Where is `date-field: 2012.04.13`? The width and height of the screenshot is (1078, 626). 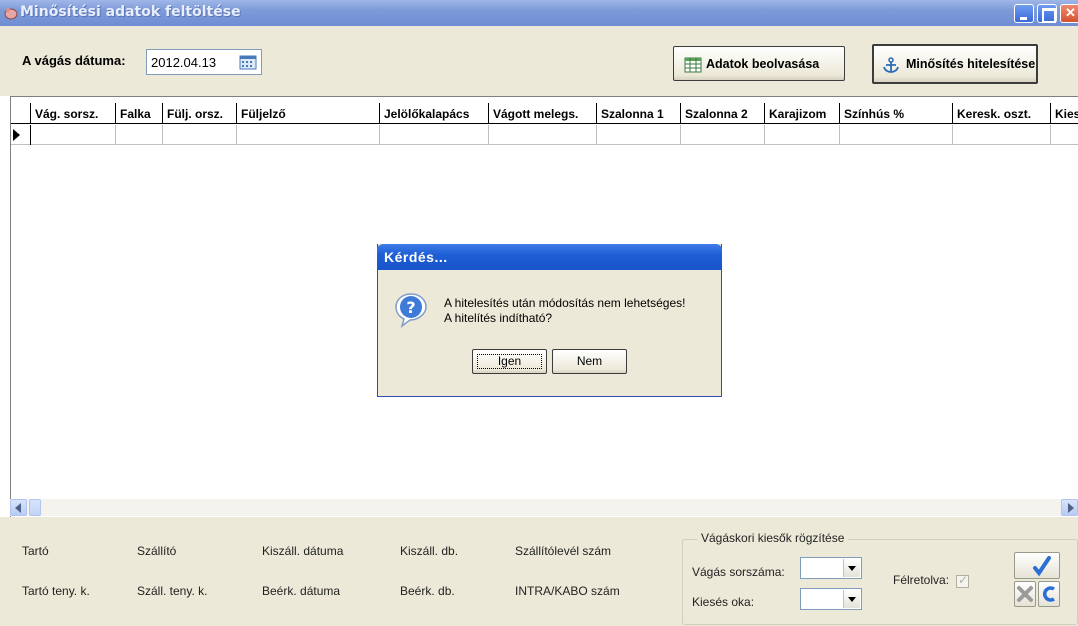 date-field: 2012.04.13 is located at coordinates (204, 62).